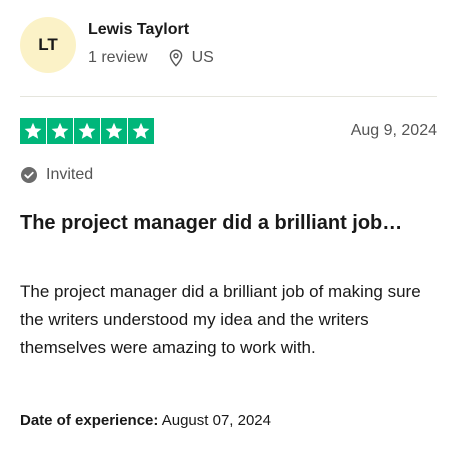 The image size is (457, 450). Describe the element at coordinates (29, 175) in the screenshot. I see `check-circle-icon` at that location.